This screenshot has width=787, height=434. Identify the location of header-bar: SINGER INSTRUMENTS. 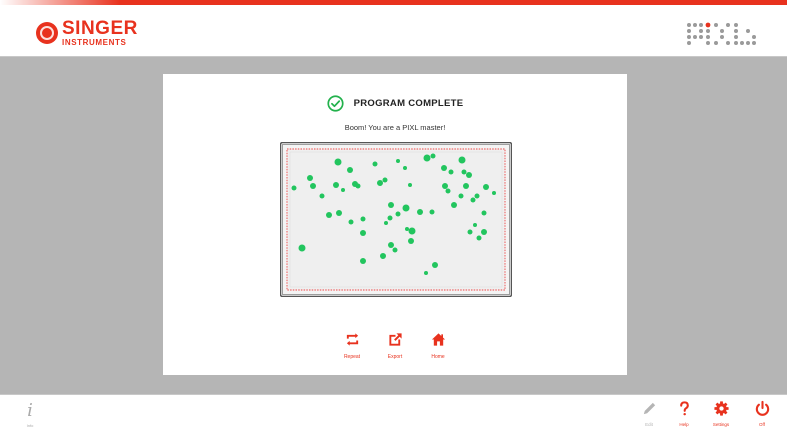
(393, 28).